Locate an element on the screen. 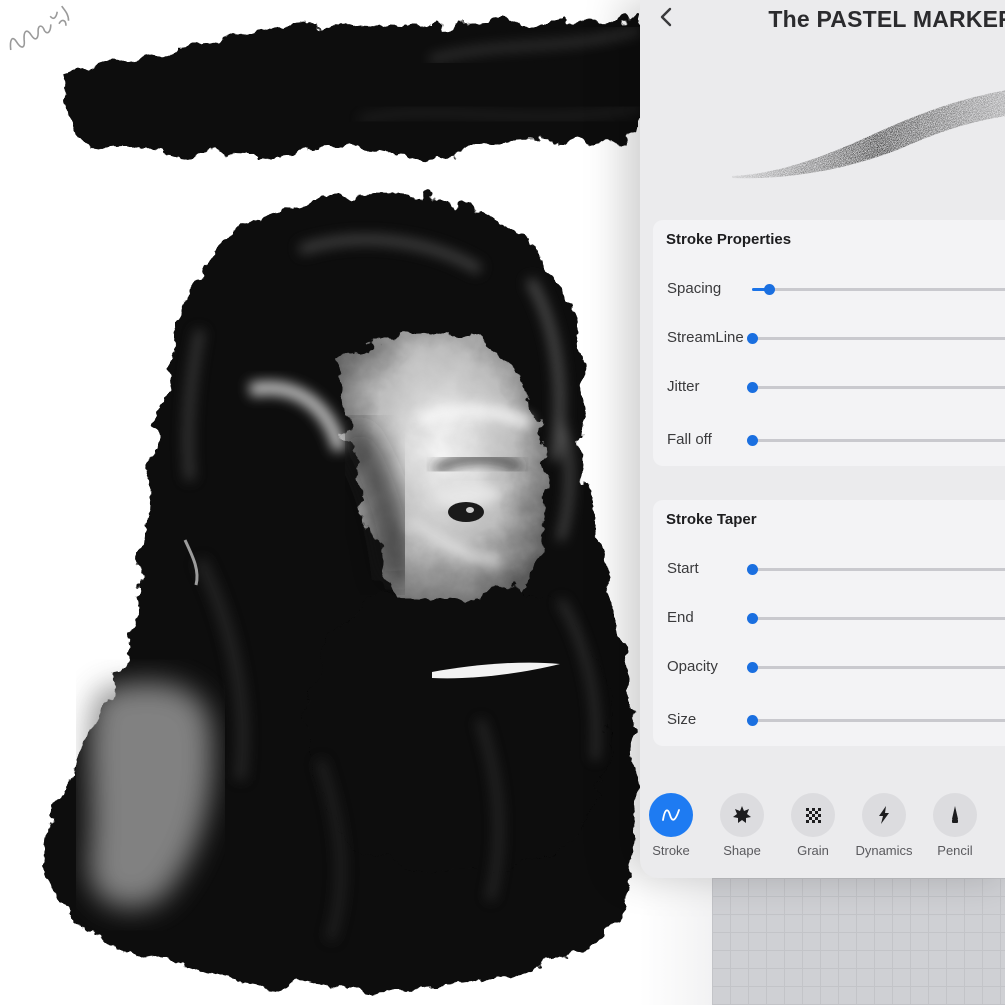 The image size is (1005, 1005). slider-jitter: Jitter is located at coordinates (829, 387).